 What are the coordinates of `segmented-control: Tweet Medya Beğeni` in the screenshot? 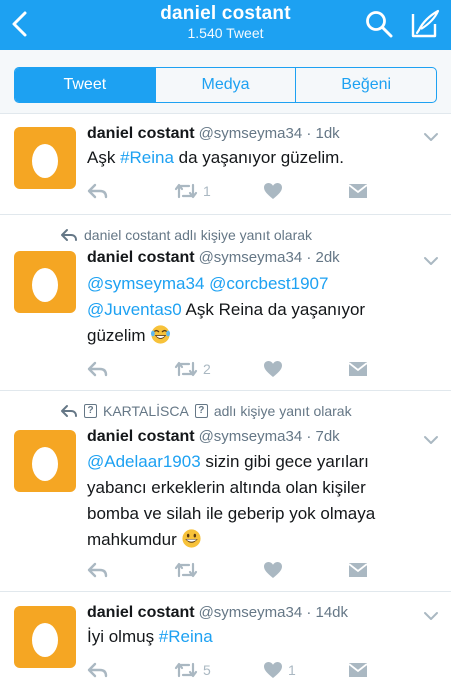 It's located at (225, 85).